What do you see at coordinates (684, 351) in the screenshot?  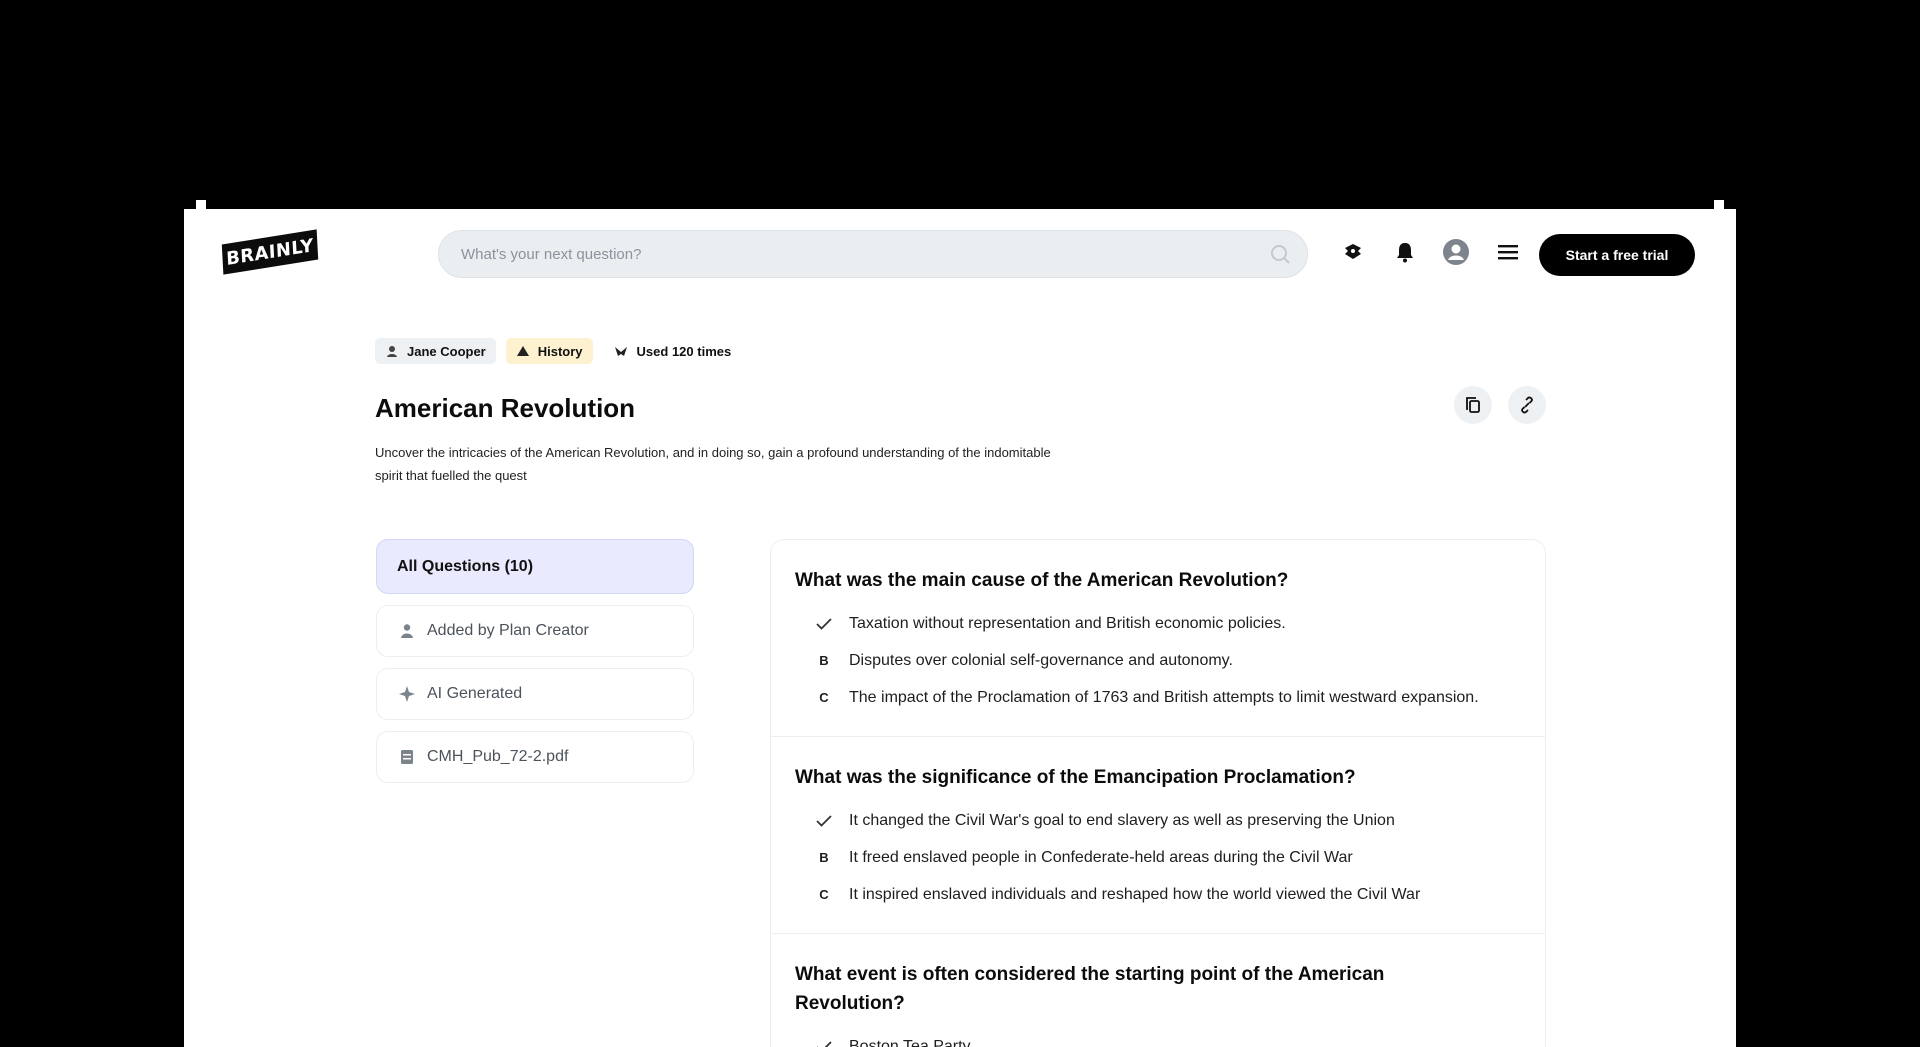 I see `usage-label: Used 120 times` at bounding box center [684, 351].